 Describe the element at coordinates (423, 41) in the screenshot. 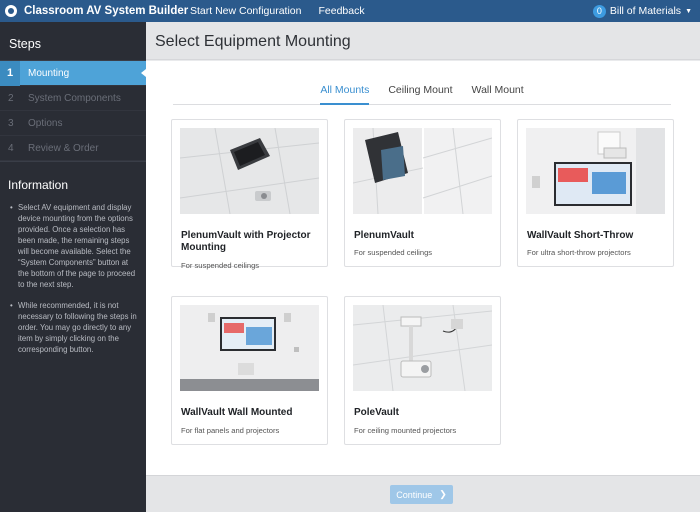

I see `page-header: Select Equipment Mounting` at that location.